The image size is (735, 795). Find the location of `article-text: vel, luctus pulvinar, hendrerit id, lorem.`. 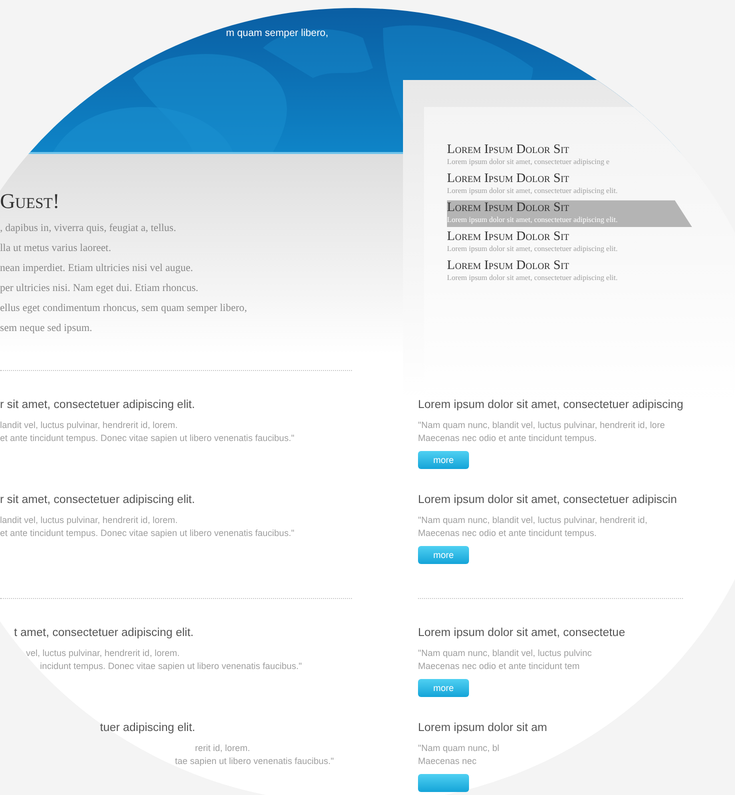

article-text: vel, luctus pulvinar, hendrerit id, lorem. is located at coordinates (102, 653).